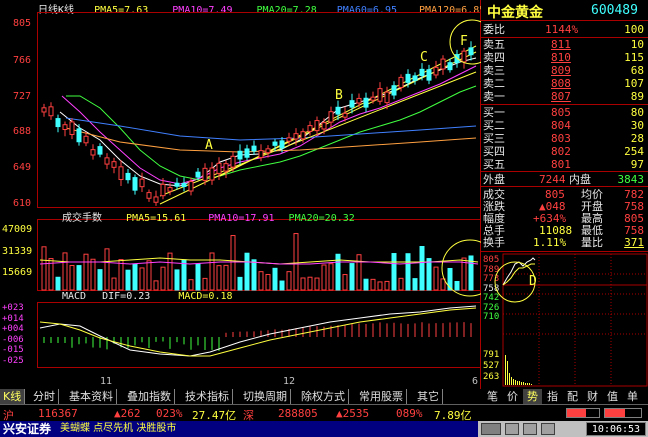 The width and height of the screenshot is (648, 437). I want to click on annotation-b: B, so click(339, 95).